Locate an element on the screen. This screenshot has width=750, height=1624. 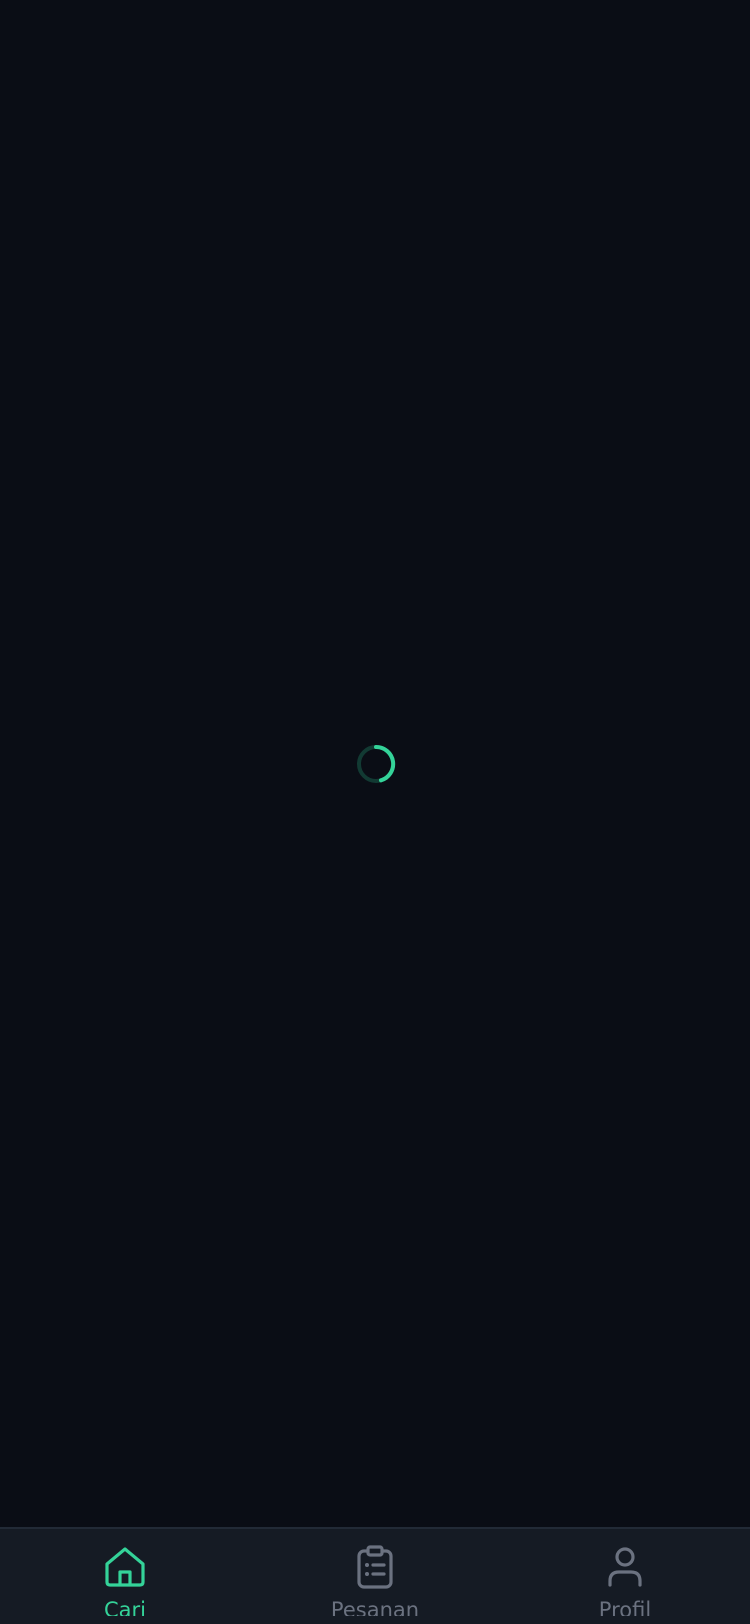
bottom-navigation: Cari Pesanan Profil is located at coordinates (375, 1575).